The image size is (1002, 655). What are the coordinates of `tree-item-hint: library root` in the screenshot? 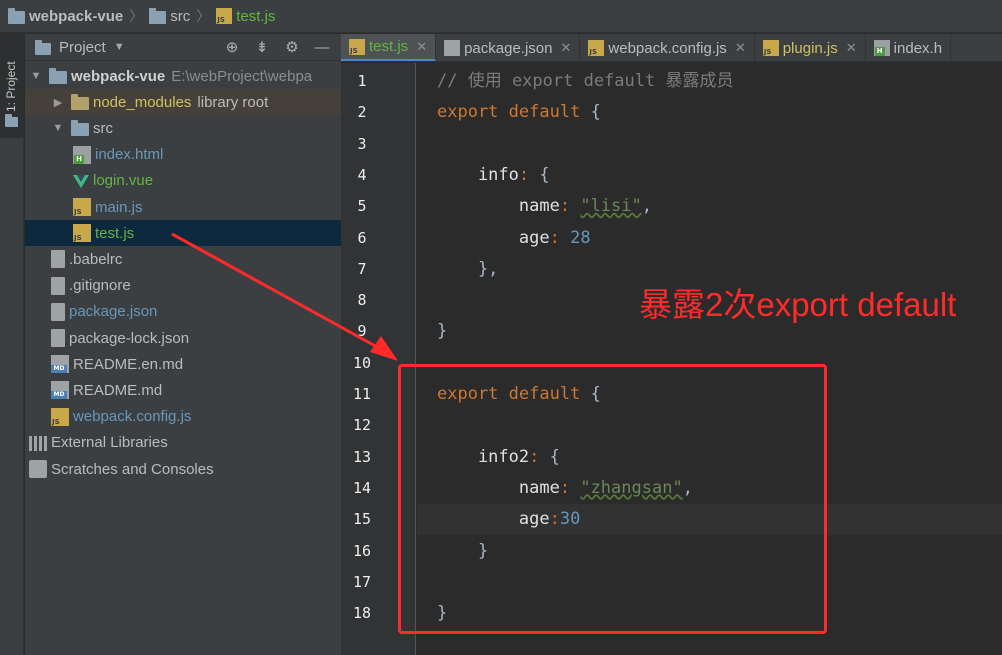 It's located at (233, 102).